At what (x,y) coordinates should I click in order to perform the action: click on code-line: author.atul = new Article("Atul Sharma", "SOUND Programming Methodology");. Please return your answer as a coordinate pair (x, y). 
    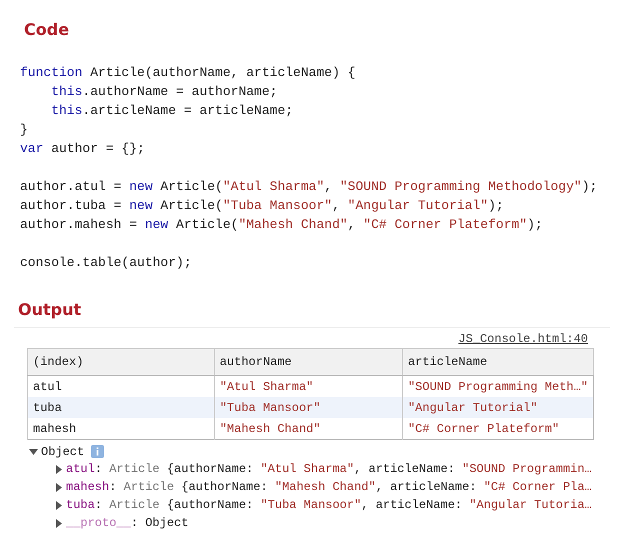
    Looking at the image, I should click on (309, 187).